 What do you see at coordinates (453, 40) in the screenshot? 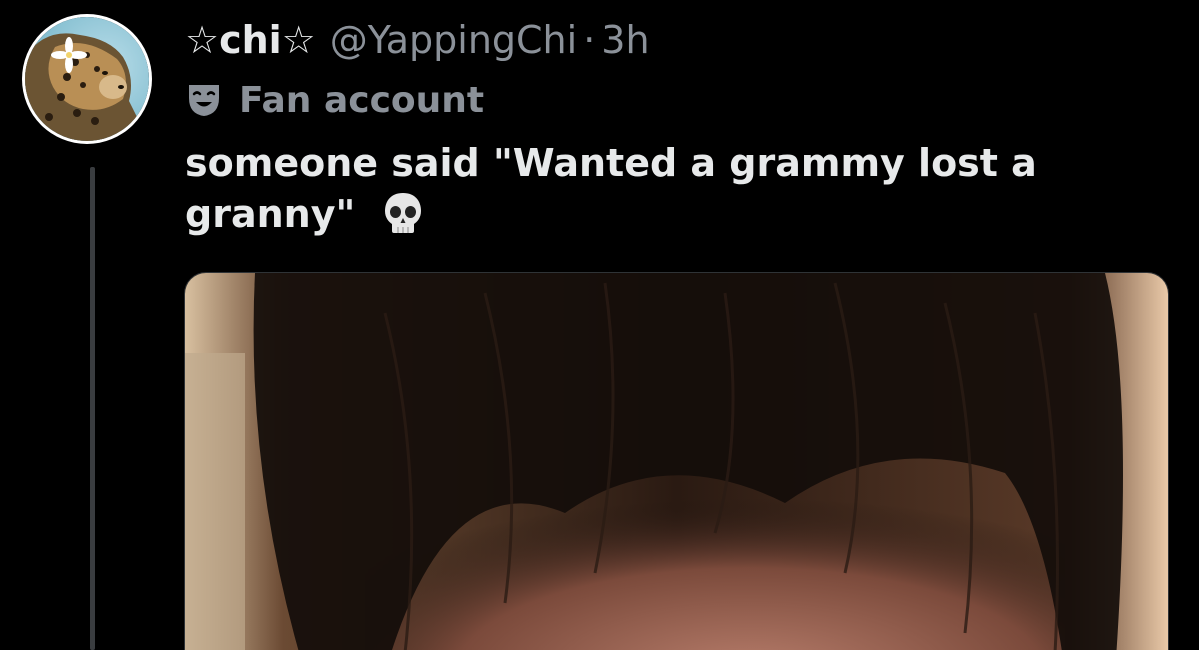
I see `user-handle: @YappingChi` at bounding box center [453, 40].